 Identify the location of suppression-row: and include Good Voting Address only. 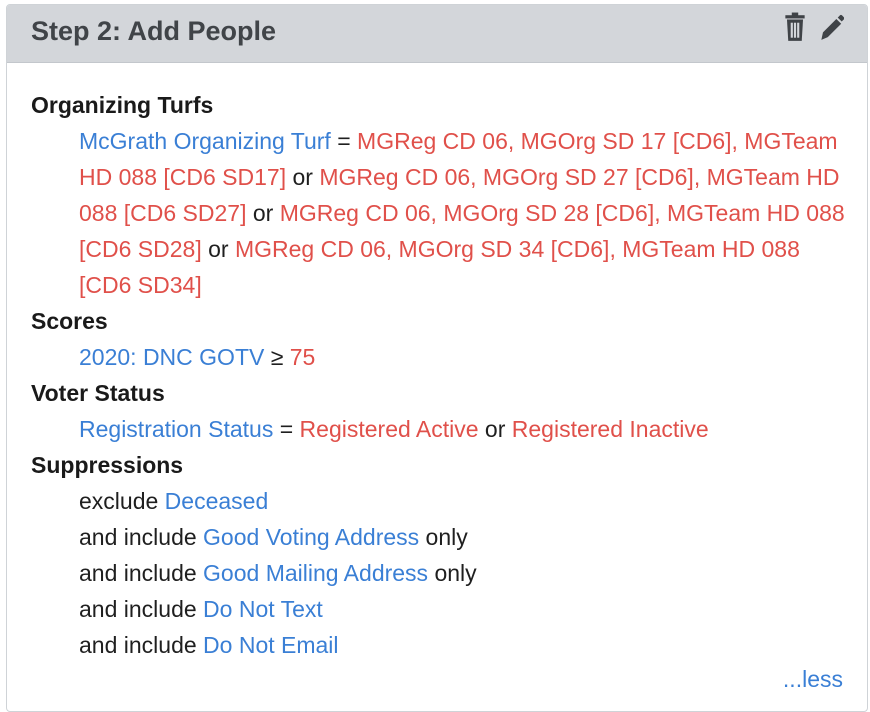
(465, 537).